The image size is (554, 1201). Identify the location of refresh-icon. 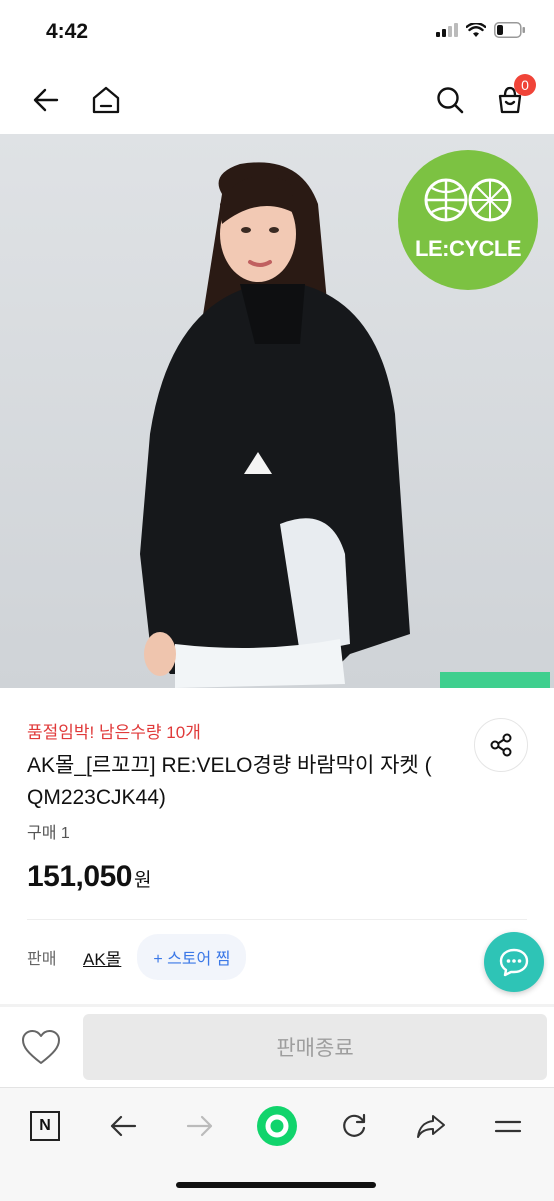
(354, 1125).